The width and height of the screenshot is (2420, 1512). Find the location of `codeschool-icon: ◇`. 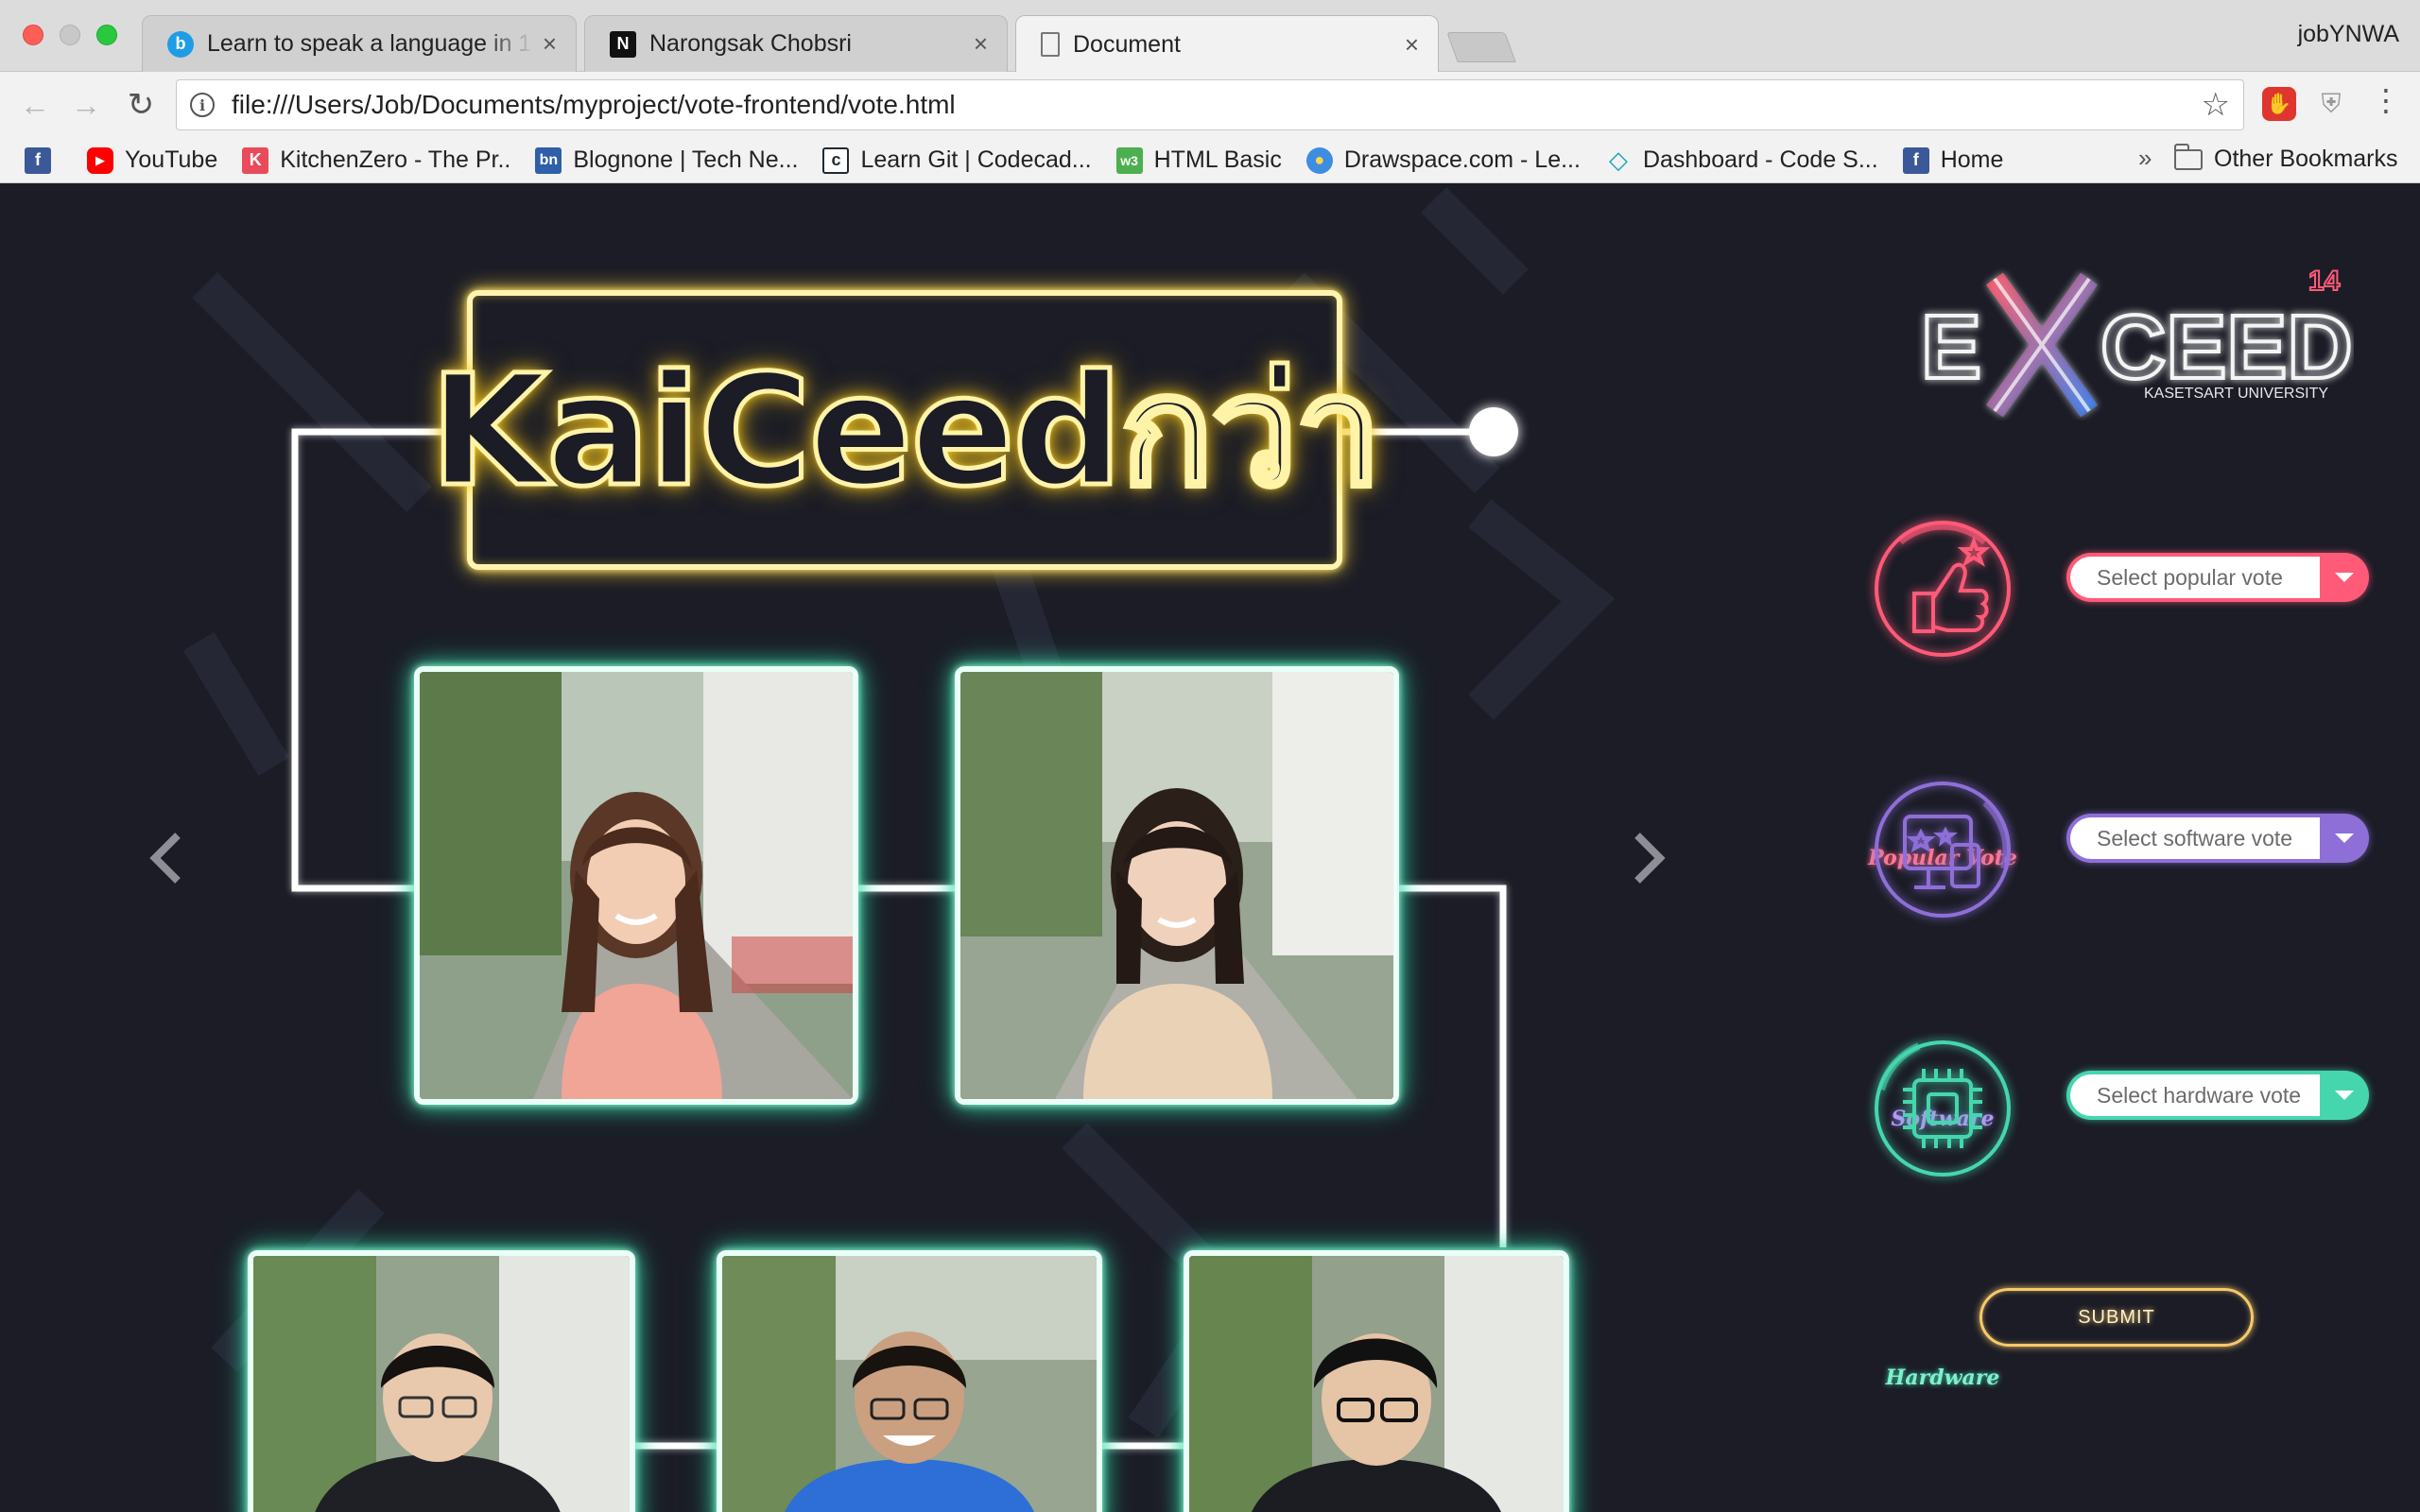

codeschool-icon: ◇ is located at coordinates (1618, 160).